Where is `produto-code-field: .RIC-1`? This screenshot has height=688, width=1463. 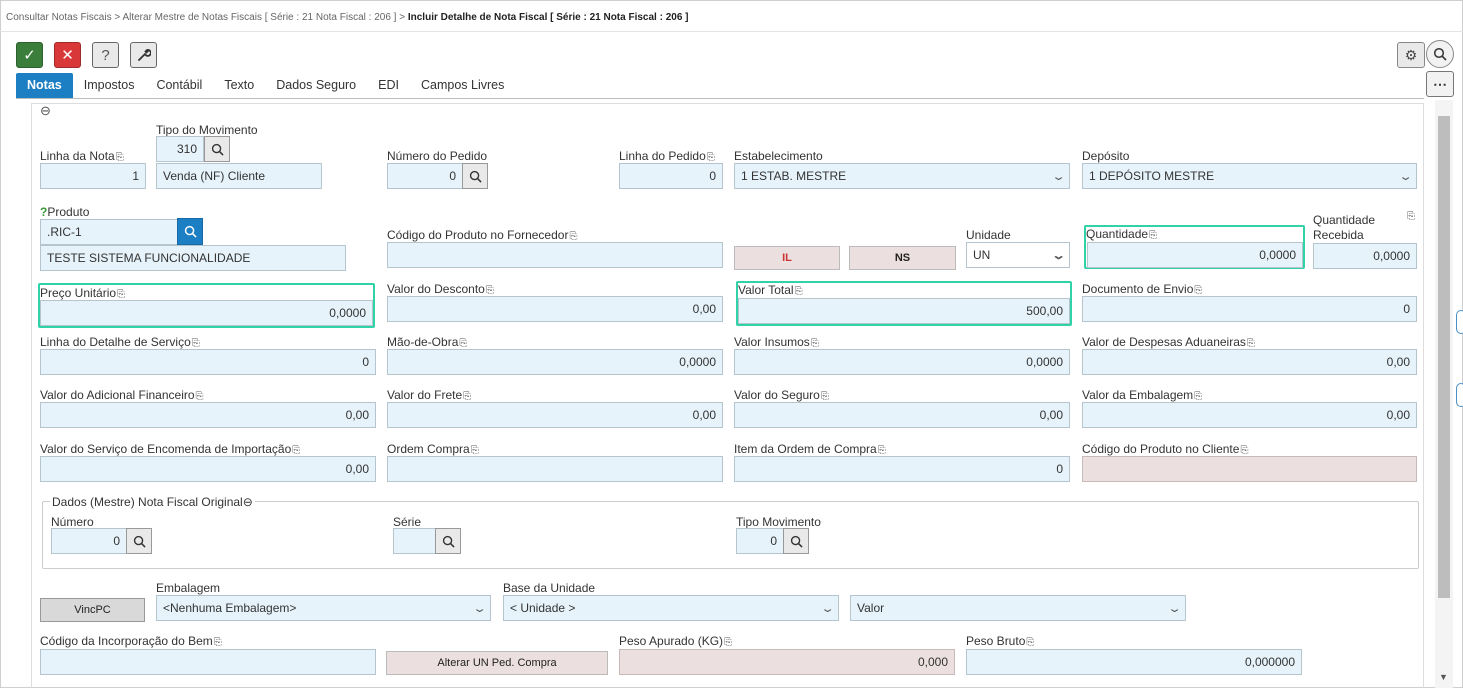 produto-code-field: .RIC-1 is located at coordinates (109, 232).